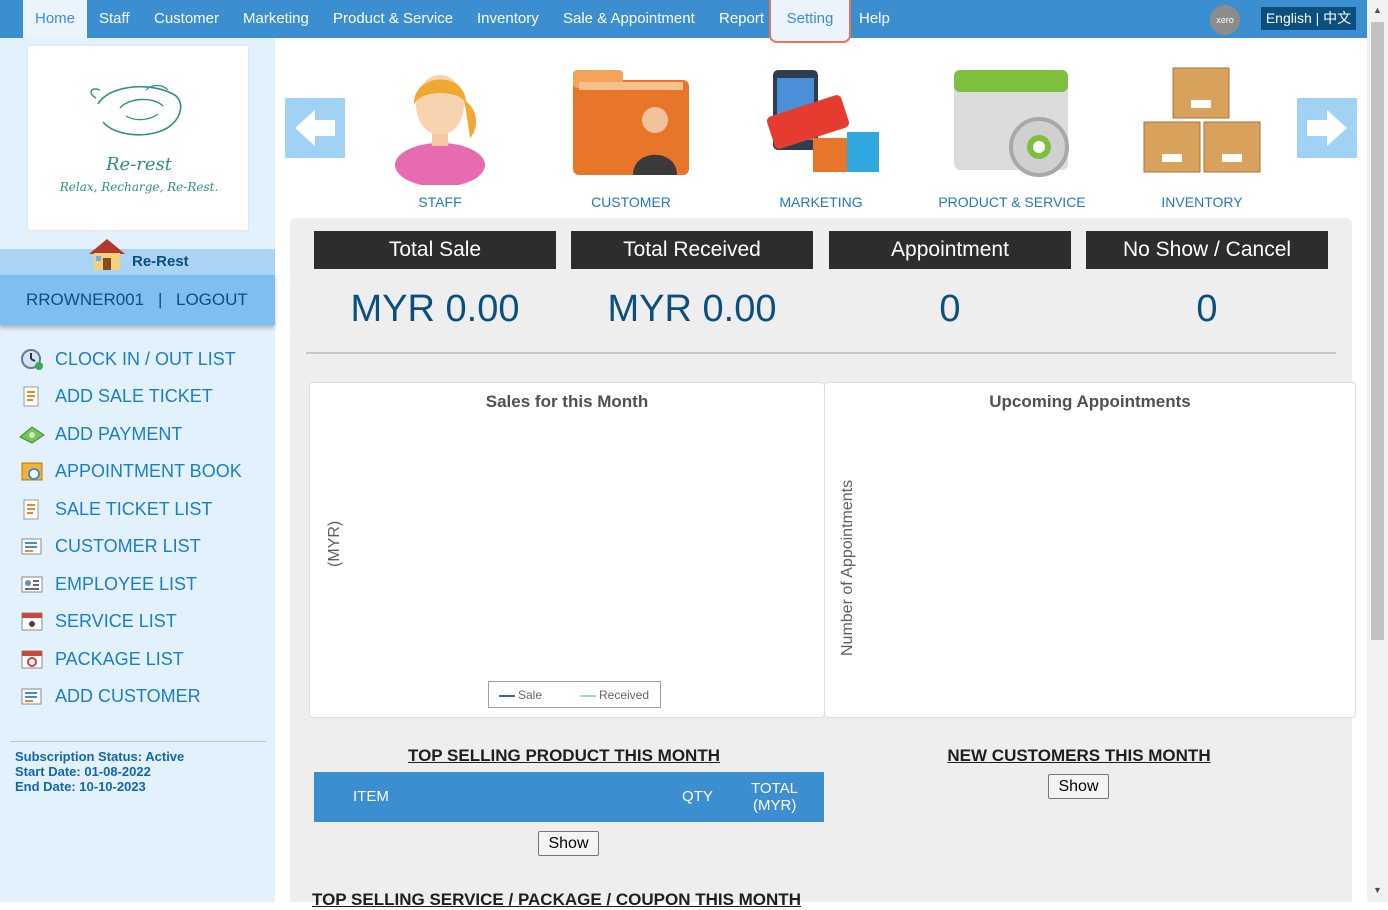  I want to click on logo-title: Re-rest, so click(138, 164).